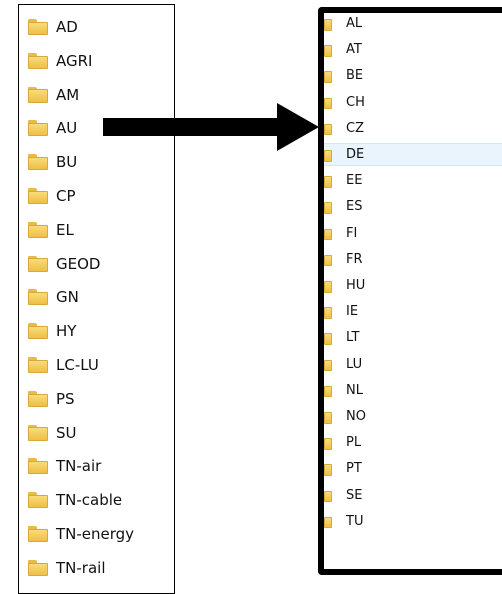  I want to click on folder-item: NL, so click(413, 390).